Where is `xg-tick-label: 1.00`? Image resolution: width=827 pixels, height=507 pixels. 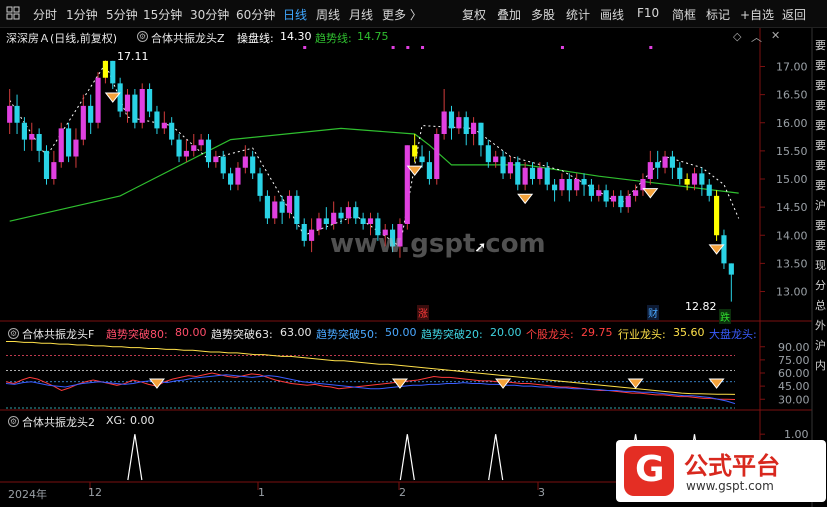
xg-tick-label: 1.00 is located at coordinates (796, 434).